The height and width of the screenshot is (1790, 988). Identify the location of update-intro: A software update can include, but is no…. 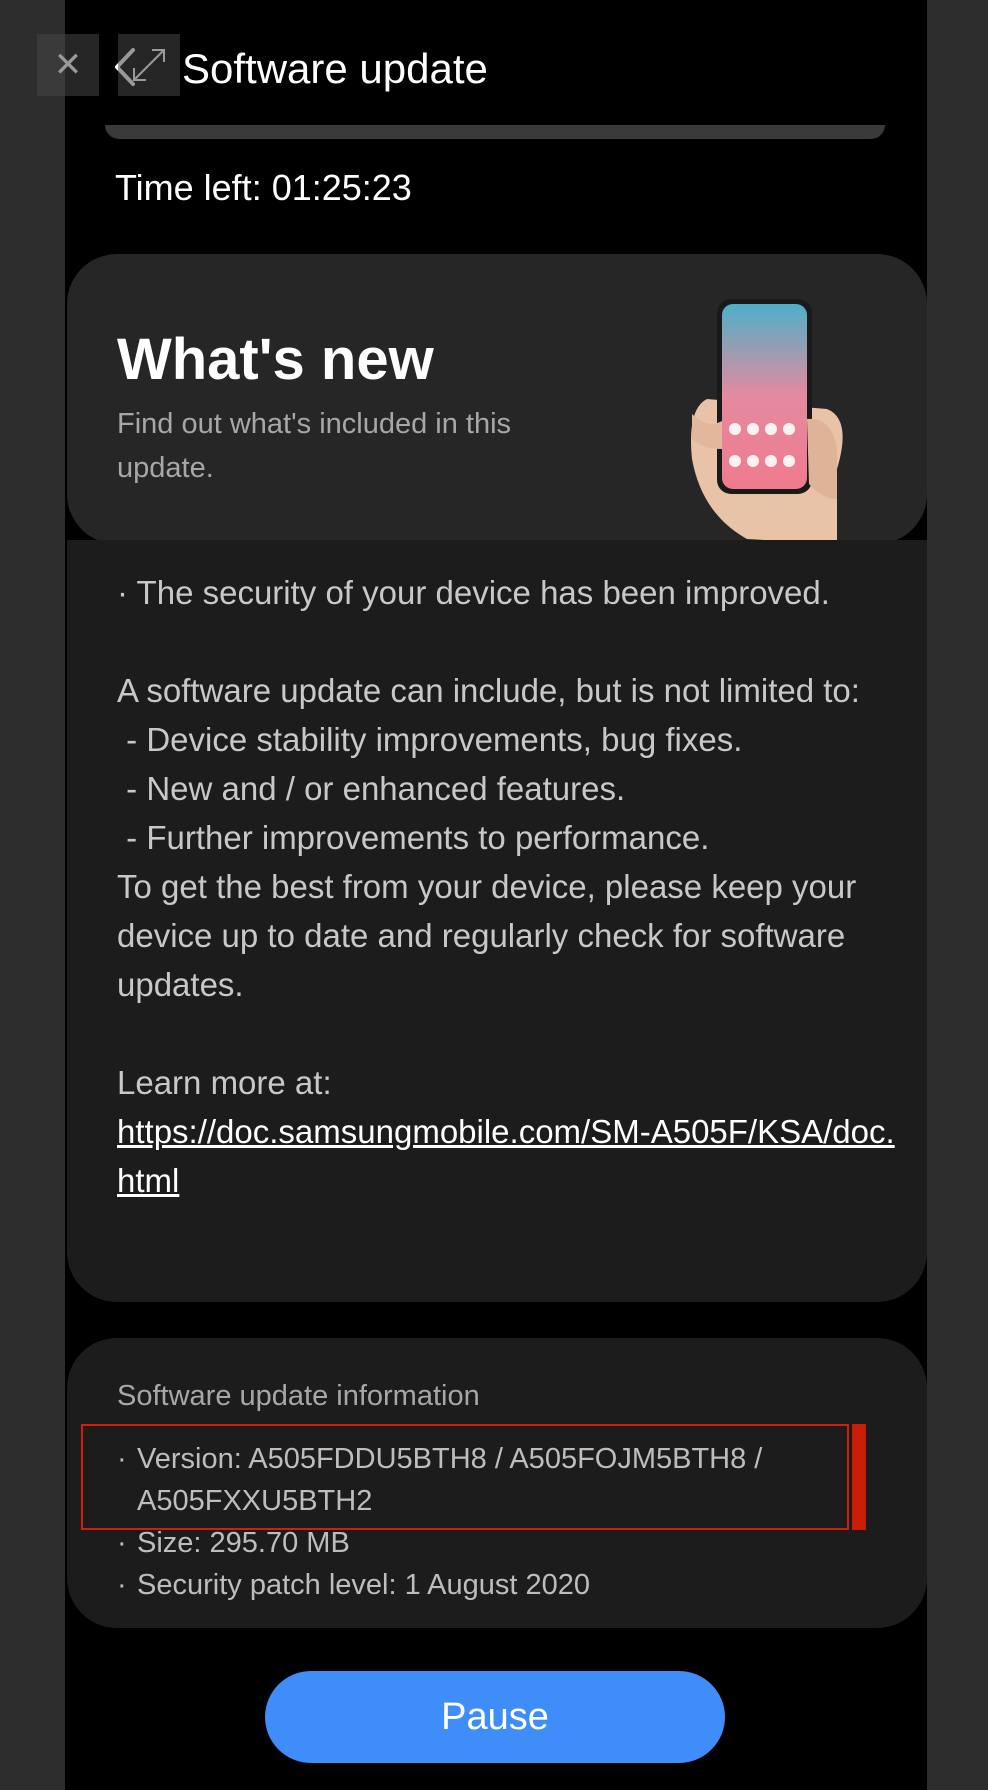
(488, 690).